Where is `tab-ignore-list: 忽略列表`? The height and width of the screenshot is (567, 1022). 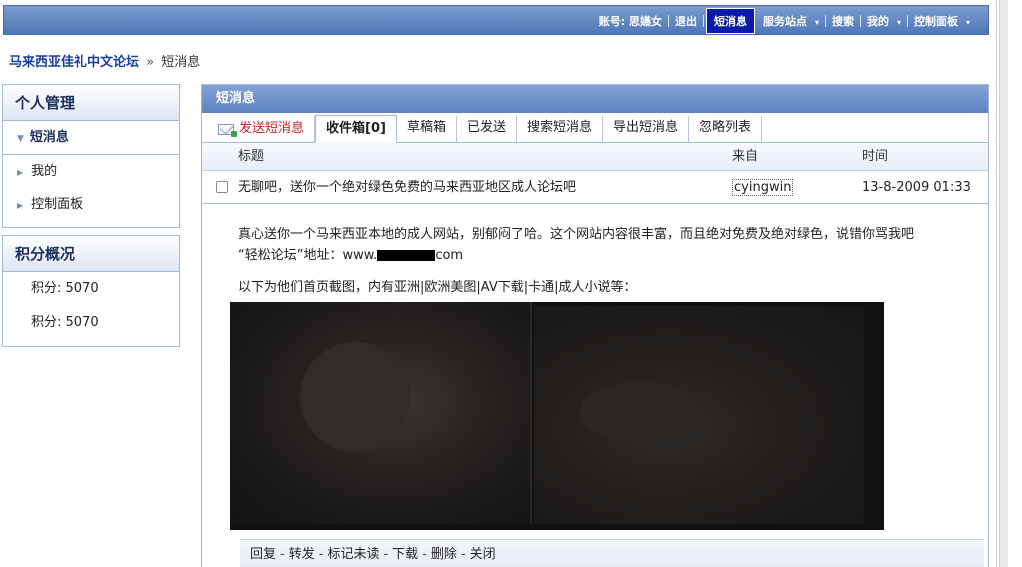 tab-ignore-list: 忽略列表 is located at coordinates (726, 129).